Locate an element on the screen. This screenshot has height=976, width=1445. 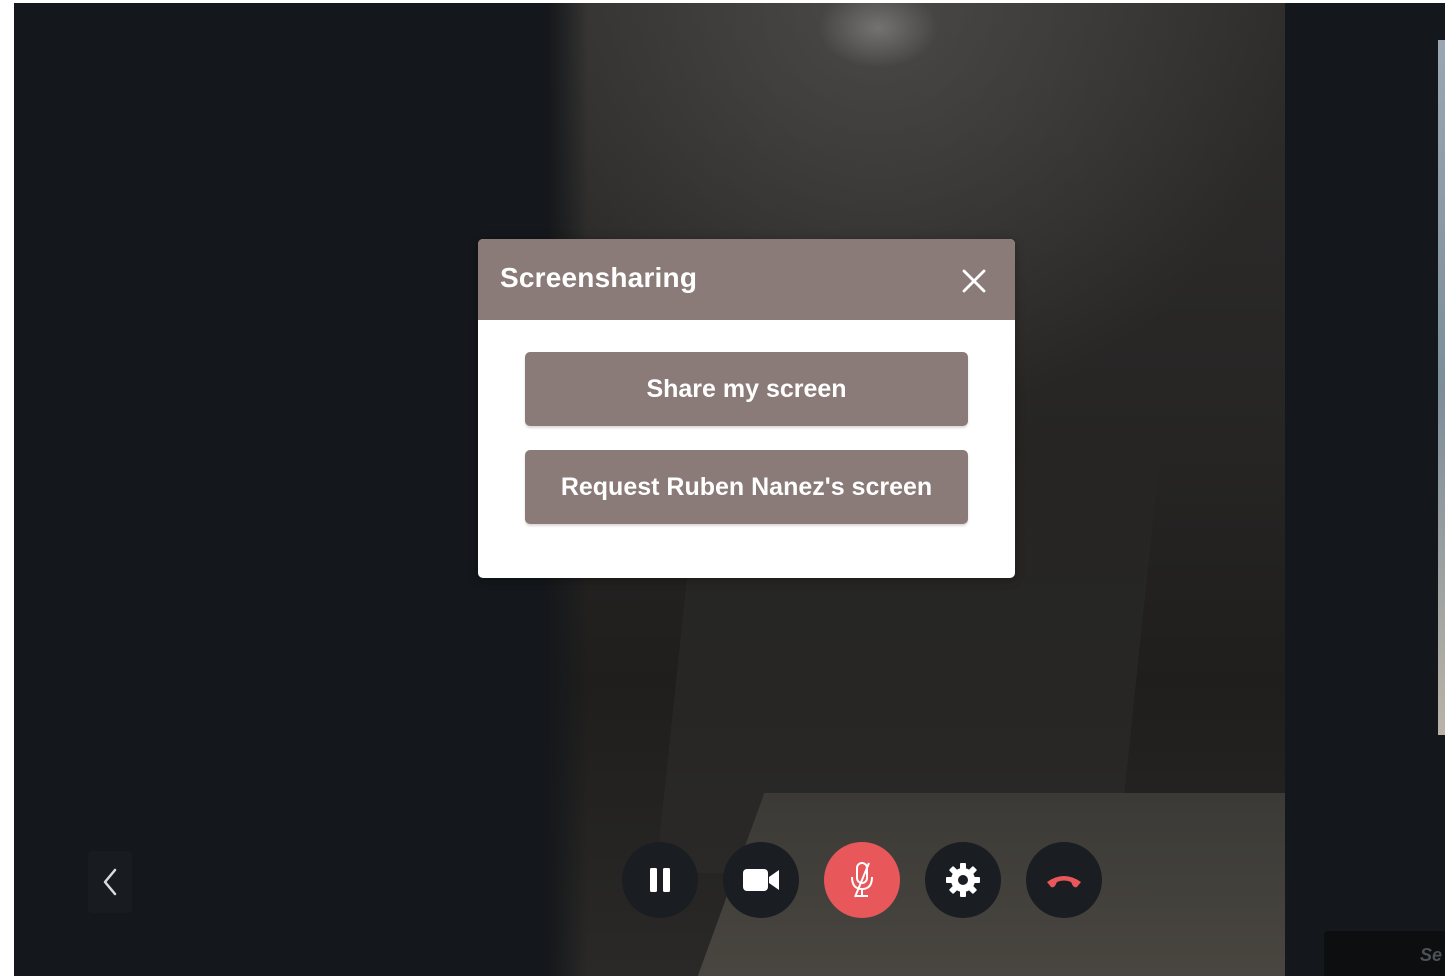
pause-button is located at coordinates (660, 880).